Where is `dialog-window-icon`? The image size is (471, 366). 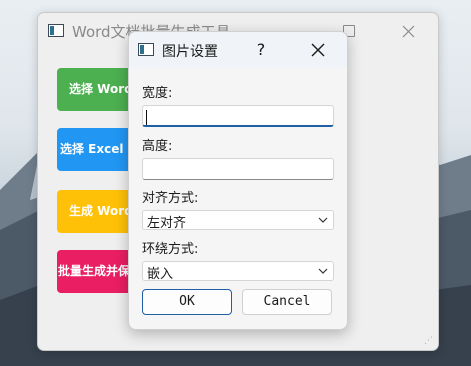
dialog-window-icon is located at coordinates (146, 49).